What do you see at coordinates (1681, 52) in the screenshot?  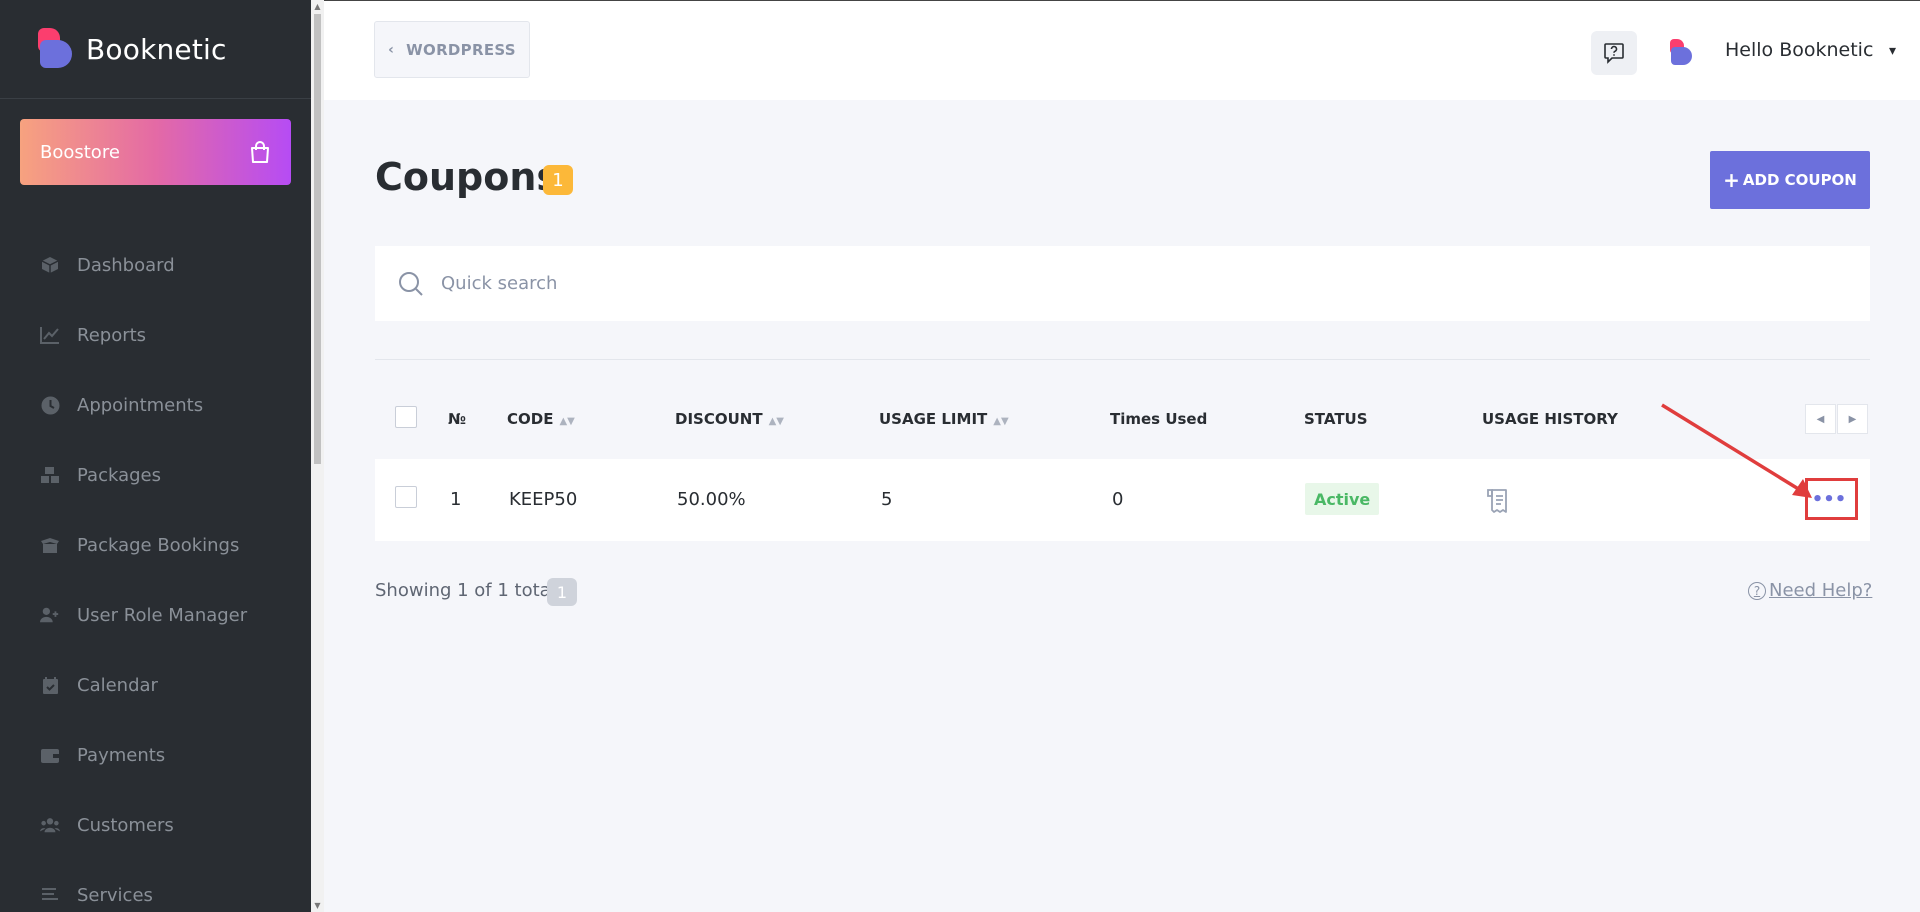 I see `user-avatar` at bounding box center [1681, 52].